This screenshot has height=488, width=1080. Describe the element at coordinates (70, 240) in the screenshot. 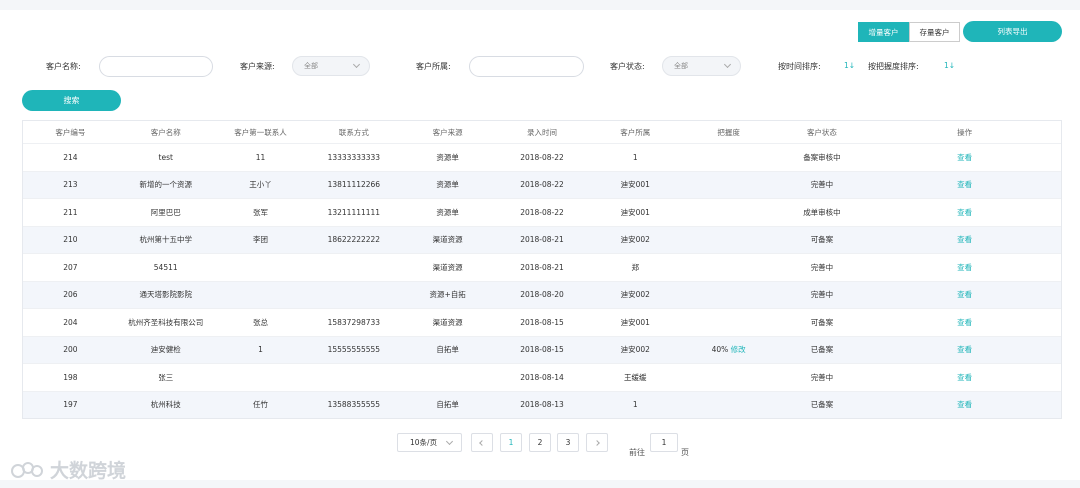

I see `cell-customer-id: 210` at that location.